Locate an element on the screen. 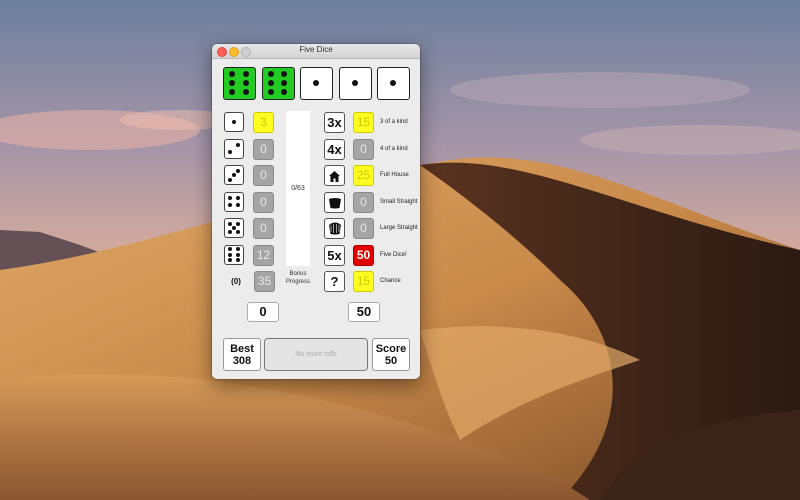  small-straight-icon is located at coordinates (335, 205).